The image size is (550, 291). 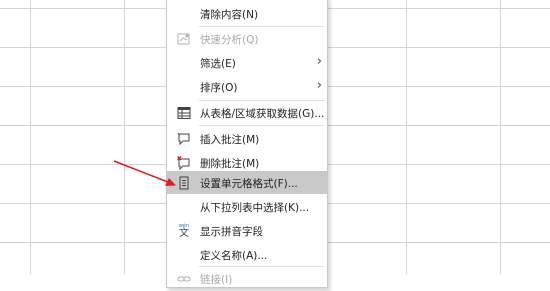 What do you see at coordinates (144, 173) in the screenshot?
I see `annotation-arrow` at bounding box center [144, 173].